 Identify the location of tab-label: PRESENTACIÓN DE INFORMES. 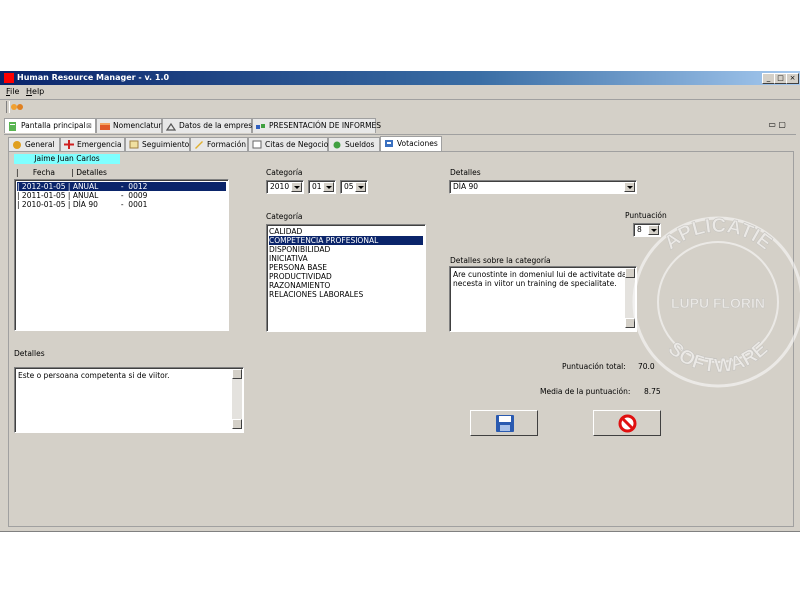
(325, 125).